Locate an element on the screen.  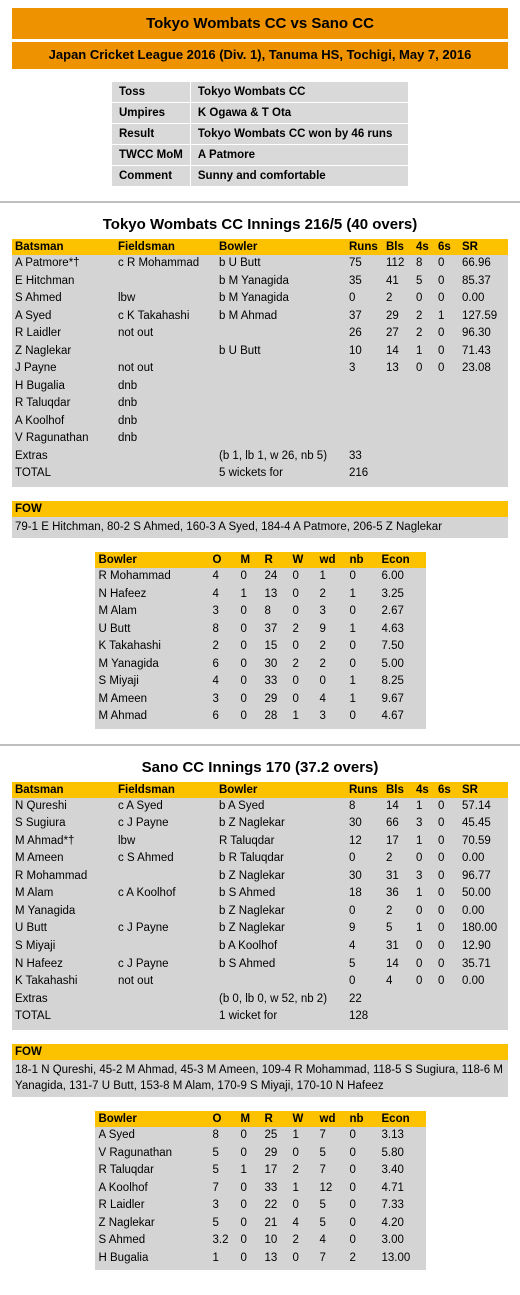
bowling-cell-r: 22 is located at coordinates (271, 1205).